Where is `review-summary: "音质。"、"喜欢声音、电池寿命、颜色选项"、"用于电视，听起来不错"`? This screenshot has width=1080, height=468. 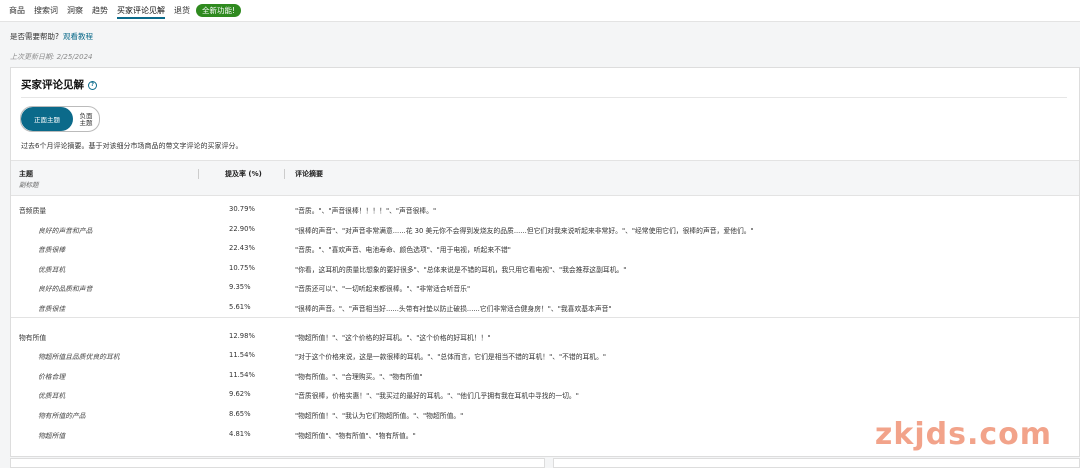
review-summary: "音质。"、"喜欢声音、电池寿命、颜色选项"、"用于电视，听起来不错" is located at coordinates (403, 250).